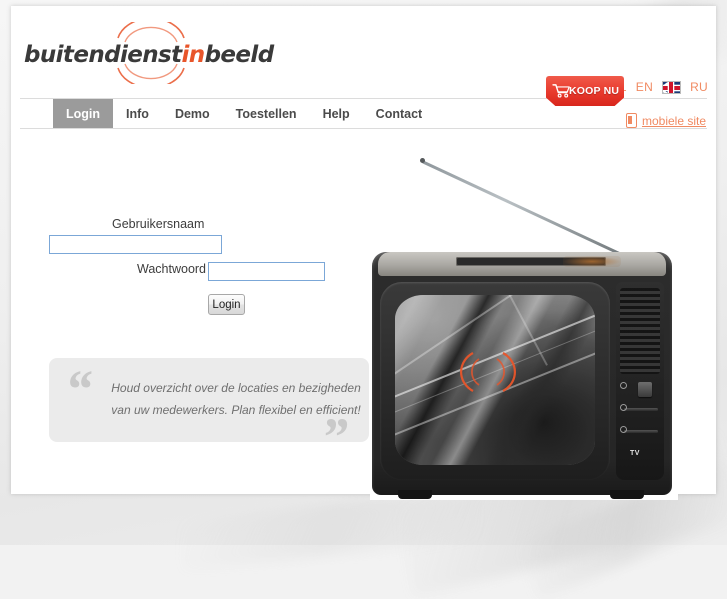 This screenshot has height=599, width=727. I want to click on tv-channel-knob, so click(645, 389).